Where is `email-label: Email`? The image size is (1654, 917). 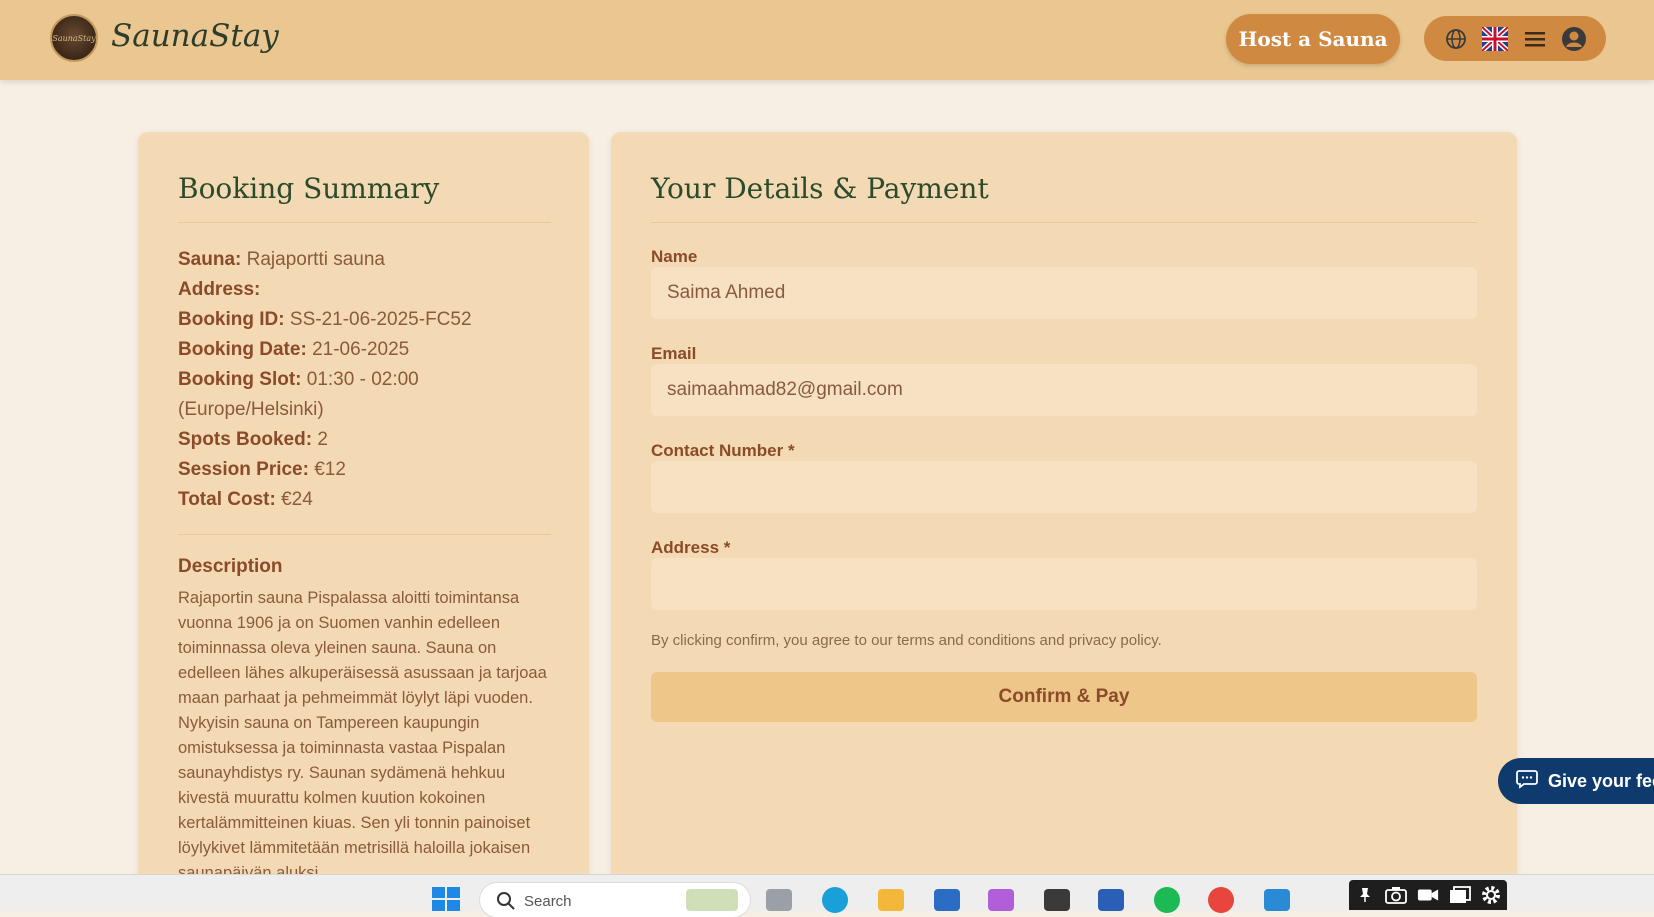
email-label: Email is located at coordinates (674, 353).